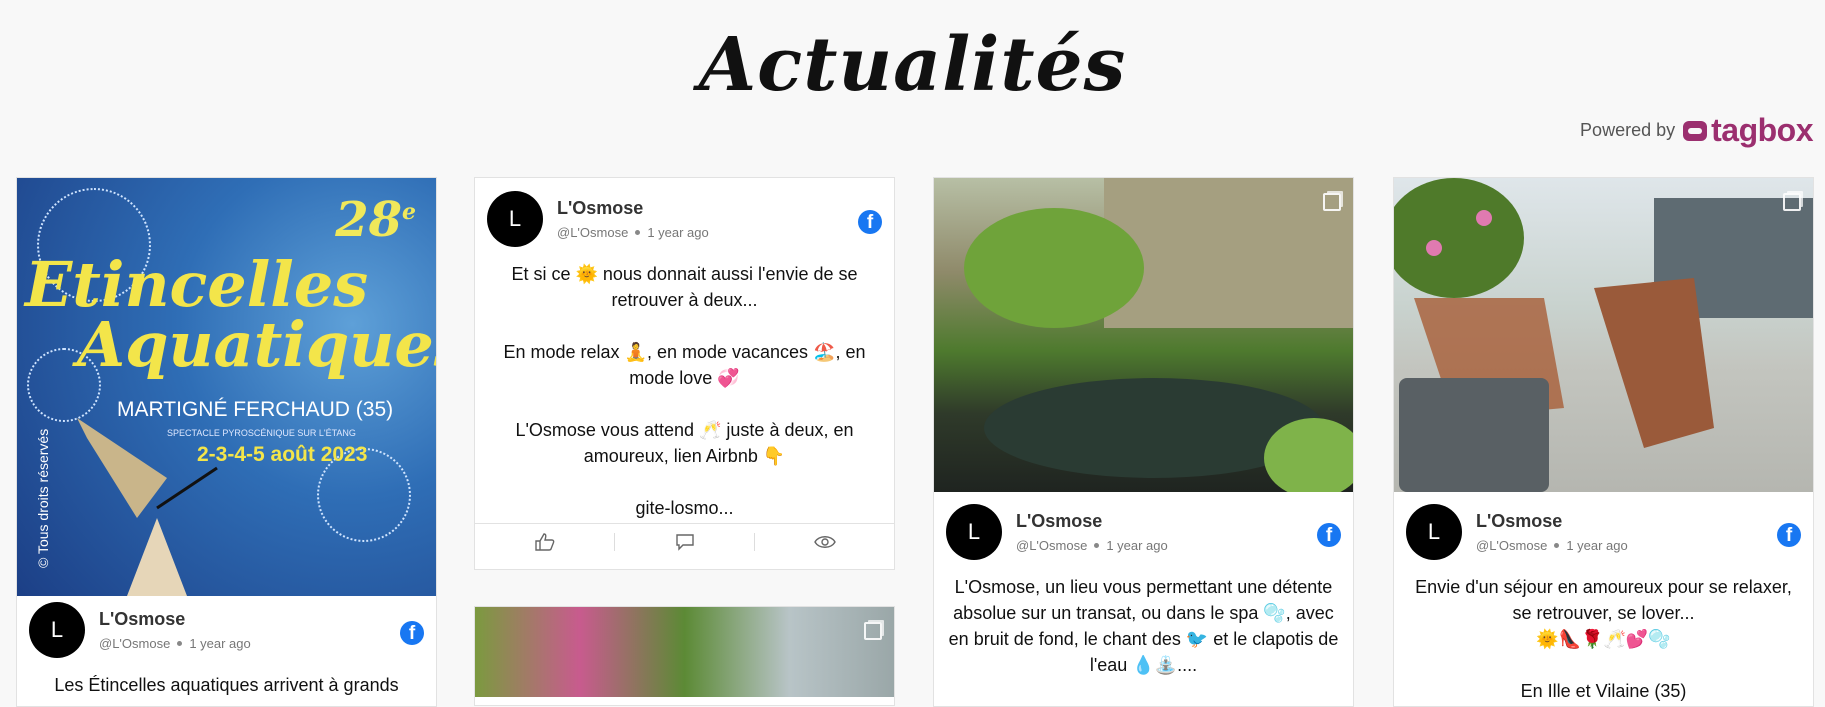 Image resolution: width=1825 pixels, height=707 pixels. I want to click on patio-illustration, so click(1603, 335).